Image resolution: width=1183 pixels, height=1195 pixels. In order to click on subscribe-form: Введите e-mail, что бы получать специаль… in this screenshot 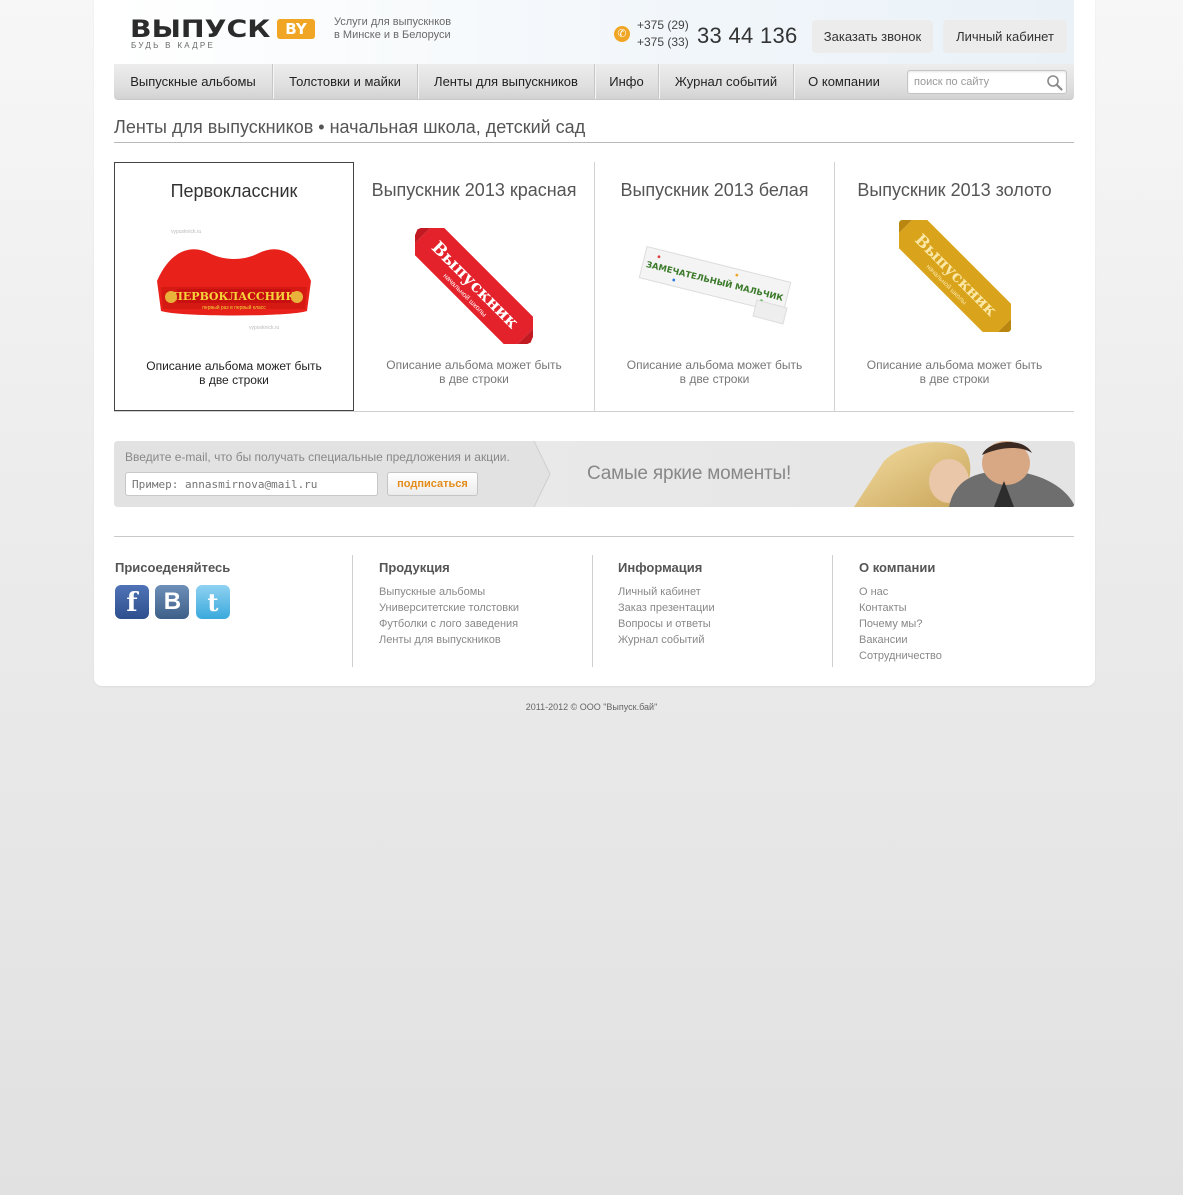, I will do `click(324, 474)`.